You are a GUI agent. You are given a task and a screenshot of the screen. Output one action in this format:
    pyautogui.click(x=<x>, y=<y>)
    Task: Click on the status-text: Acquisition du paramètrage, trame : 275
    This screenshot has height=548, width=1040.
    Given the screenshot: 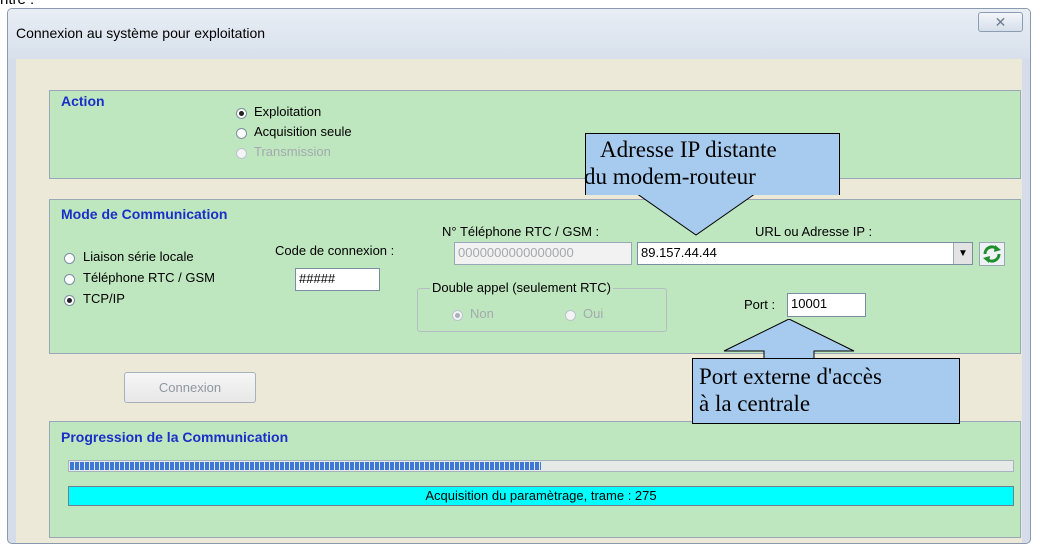 What is the action you would take?
    pyautogui.click(x=541, y=495)
    